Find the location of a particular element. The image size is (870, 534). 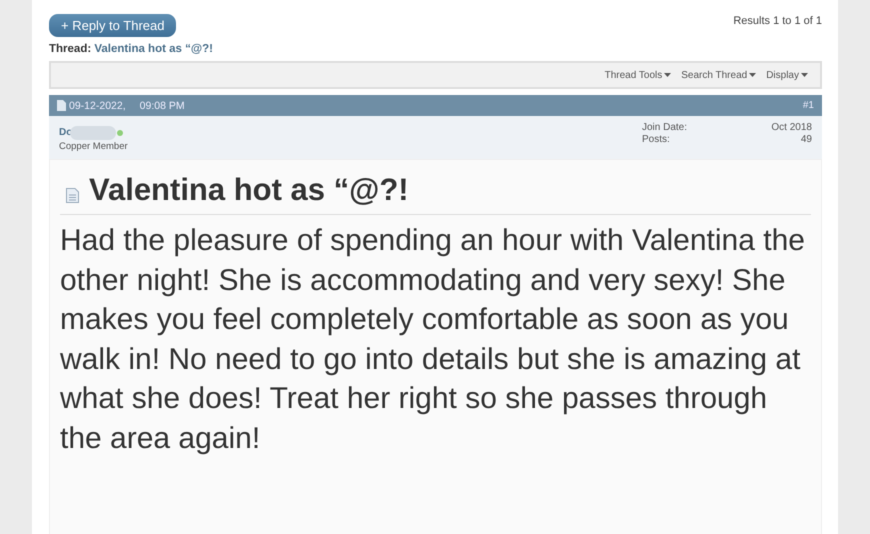

stat-value: 49 is located at coordinates (806, 140).